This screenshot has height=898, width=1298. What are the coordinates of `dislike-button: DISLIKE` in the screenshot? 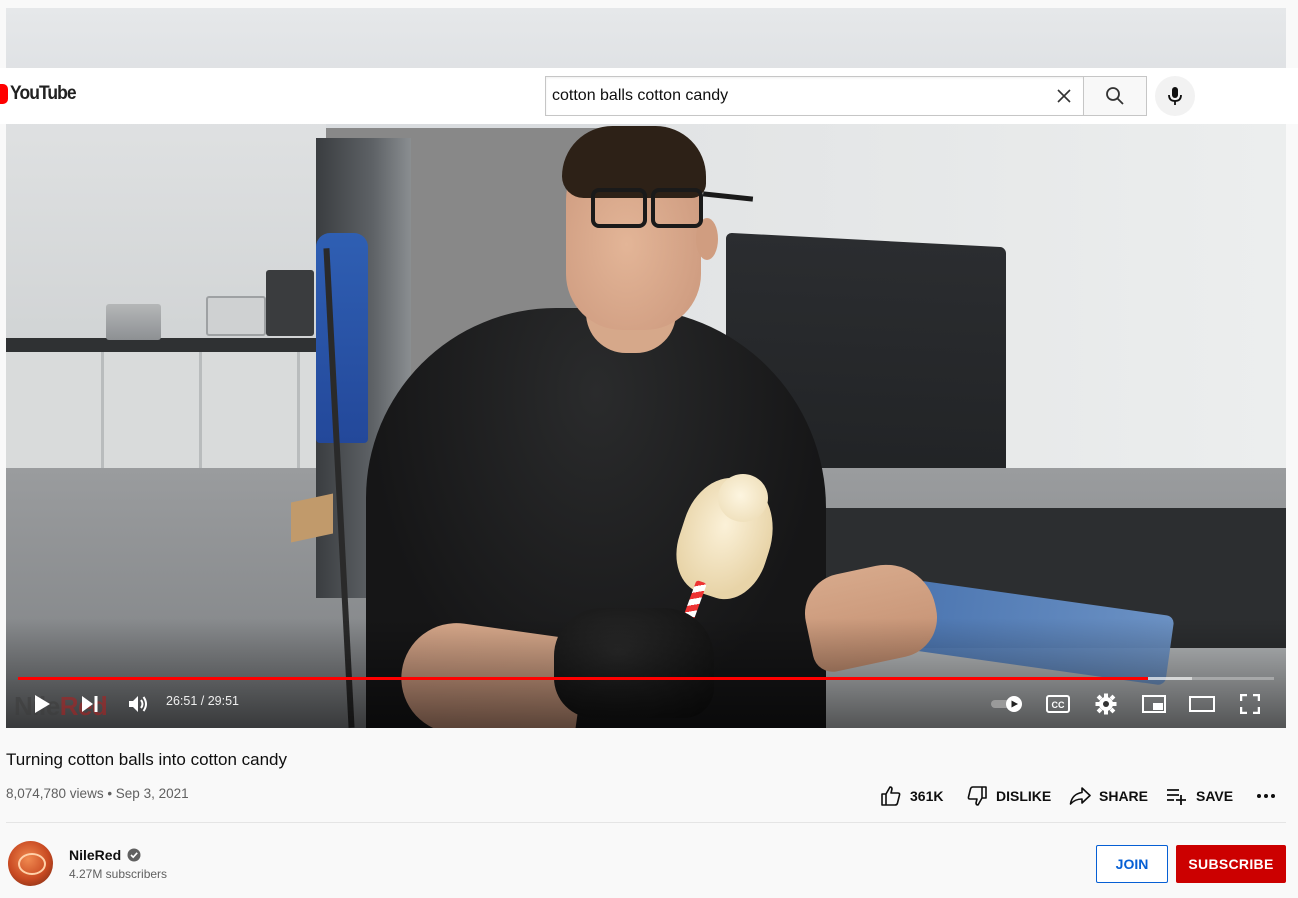 It's located at (1008, 796).